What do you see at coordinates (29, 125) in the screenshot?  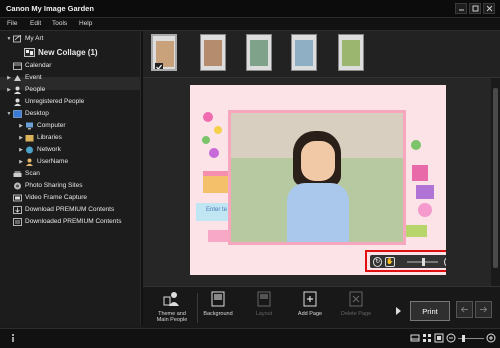 I see `computer-icon` at bounding box center [29, 125].